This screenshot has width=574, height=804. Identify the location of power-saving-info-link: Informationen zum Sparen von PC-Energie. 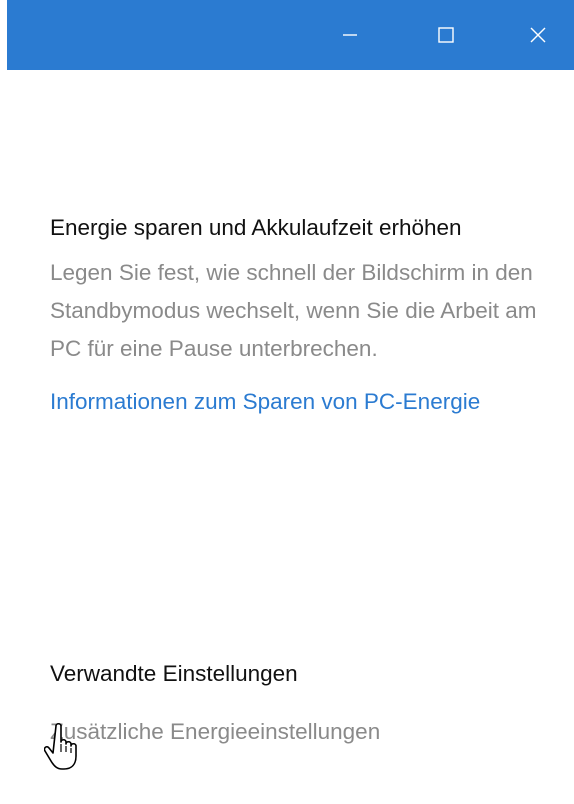
(290, 402).